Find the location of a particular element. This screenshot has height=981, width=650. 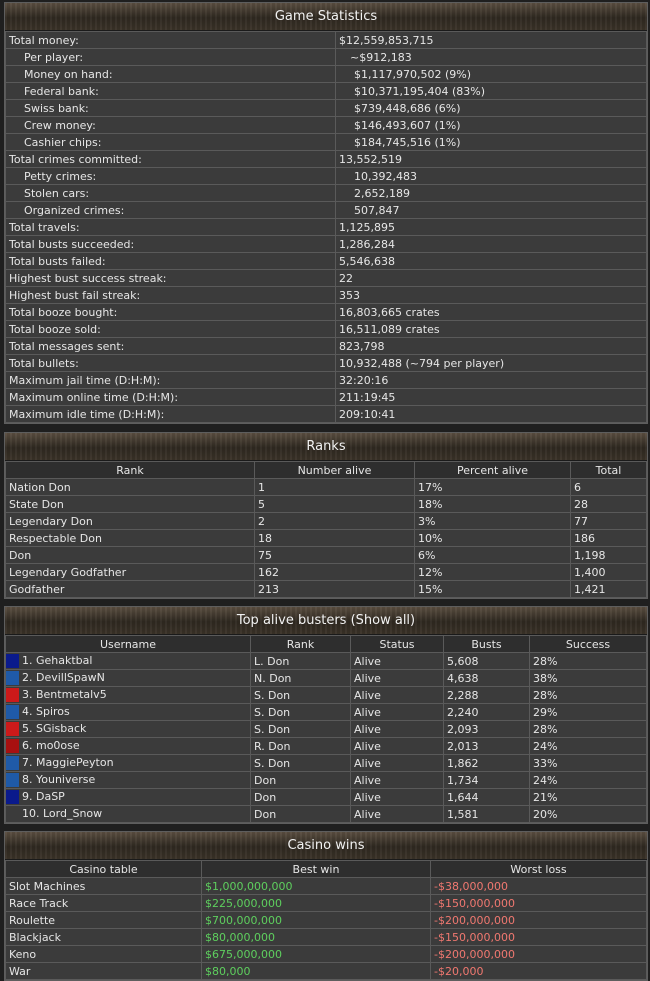

buster-rank: N. Don is located at coordinates (300, 678).